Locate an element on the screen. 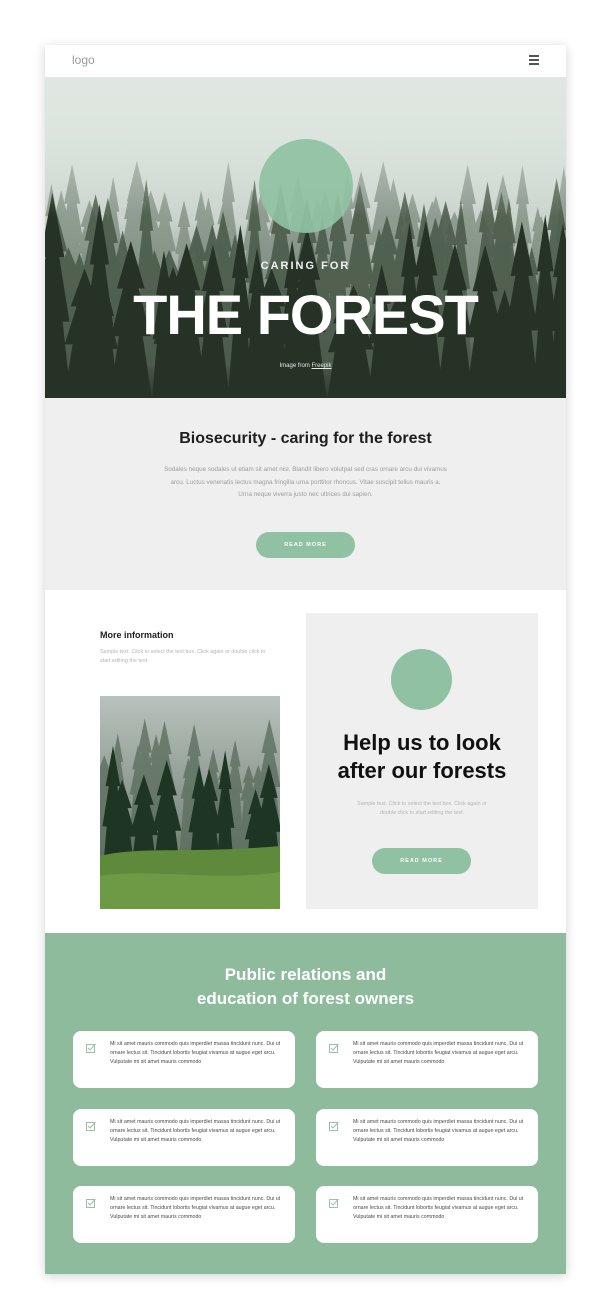  hero-kicker: CARING FOR is located at coordinates (305, 266).